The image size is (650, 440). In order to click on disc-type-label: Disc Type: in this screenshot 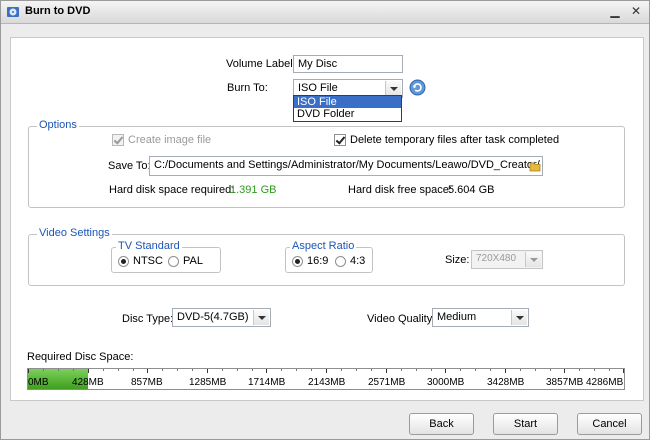, I will do `click(148, 319)`.